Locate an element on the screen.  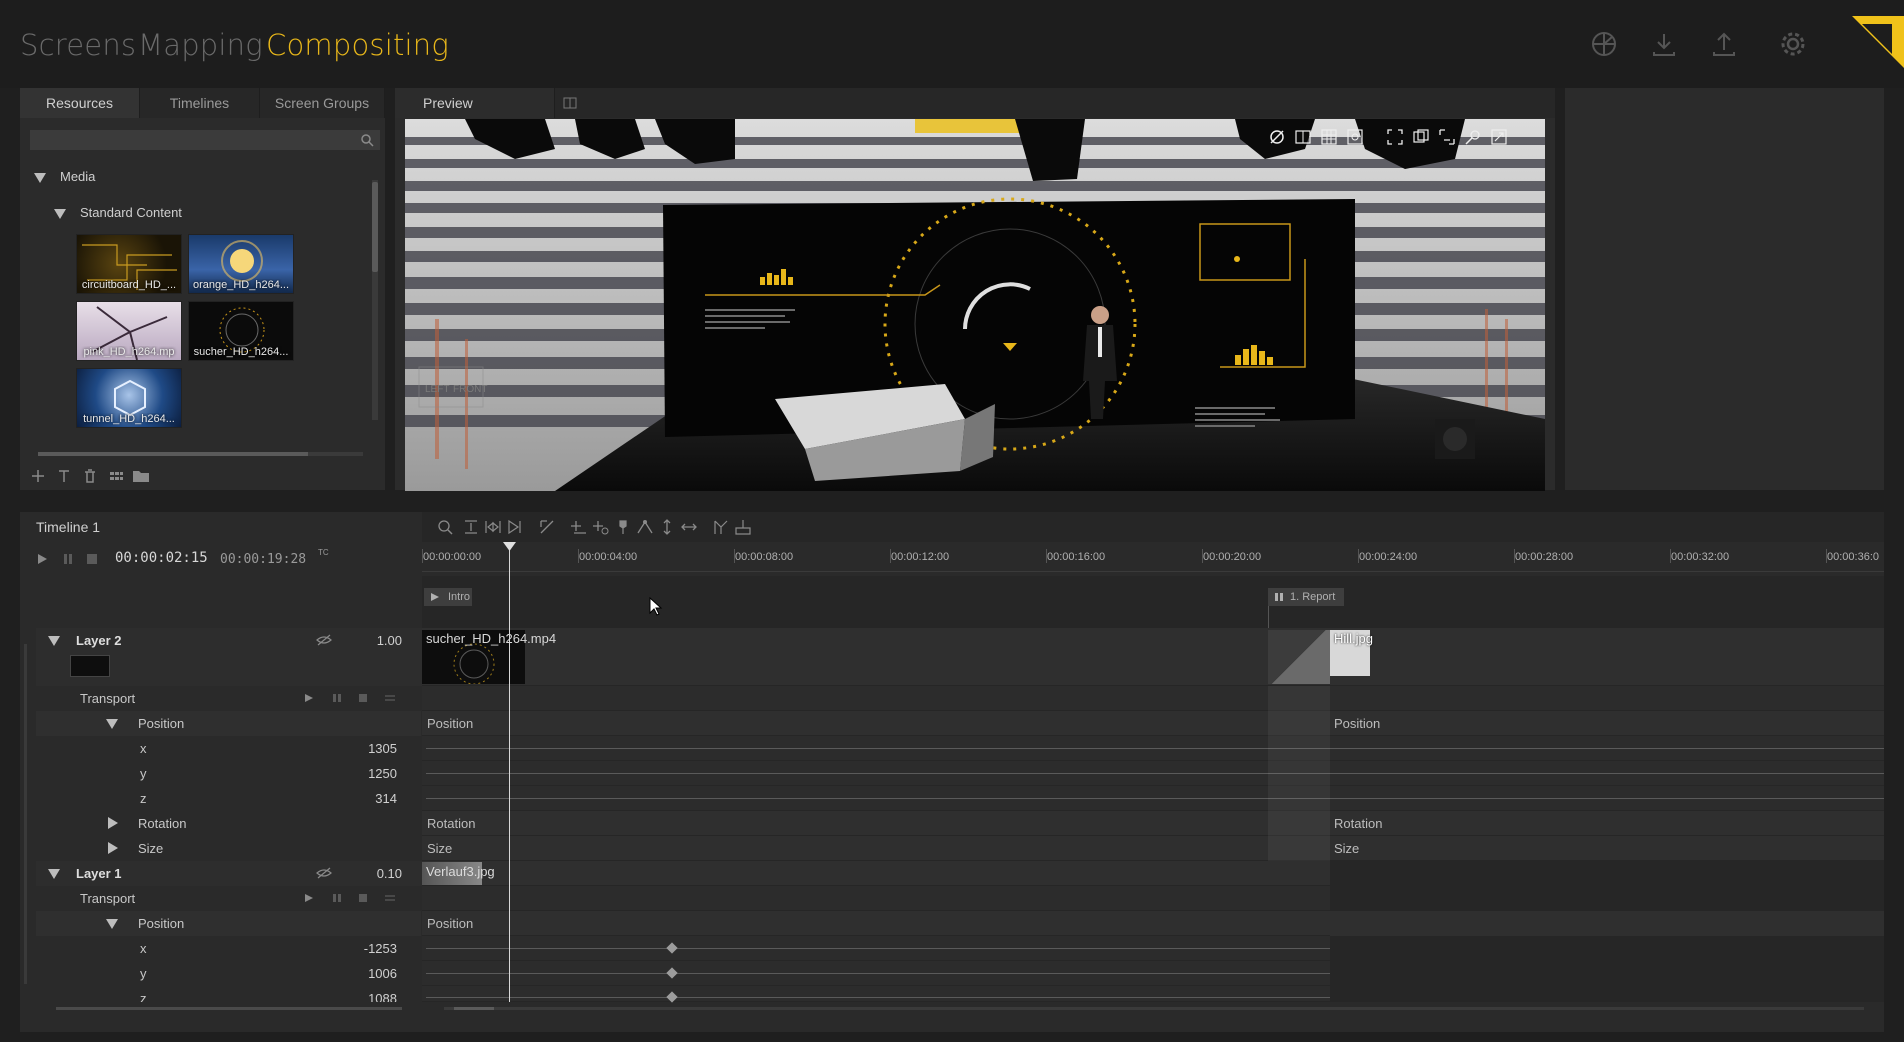
fit-vertical-icon is located at coordinates (471, 527).